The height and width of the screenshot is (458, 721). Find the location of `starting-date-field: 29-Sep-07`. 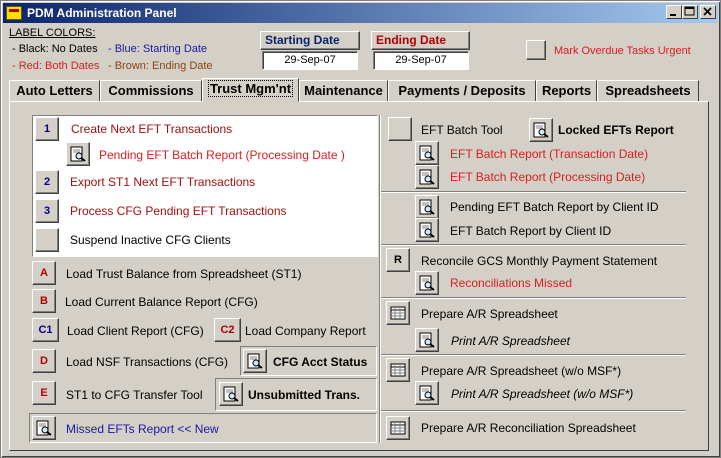

starting-date-field: 29-Sep-07 is located at coordinates (310, 60).